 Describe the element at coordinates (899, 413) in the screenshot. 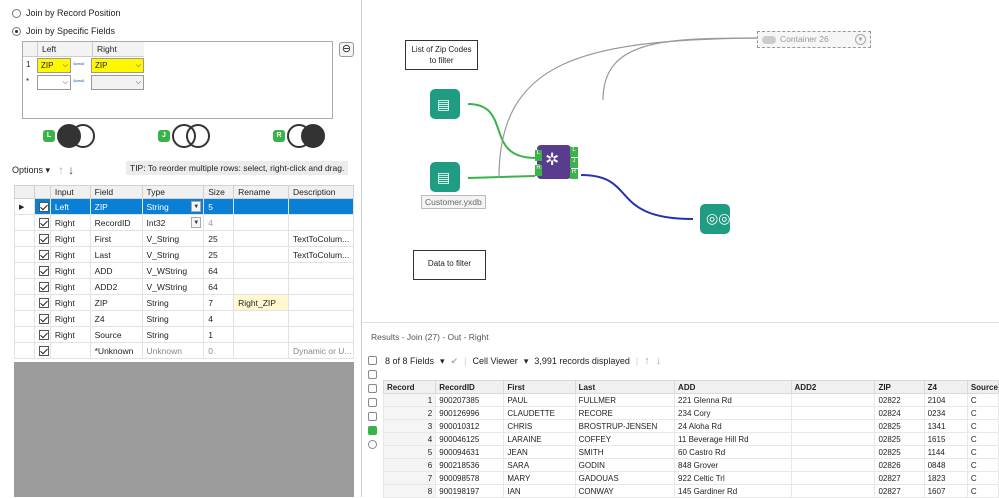

I see `cell: 02824` at that location.